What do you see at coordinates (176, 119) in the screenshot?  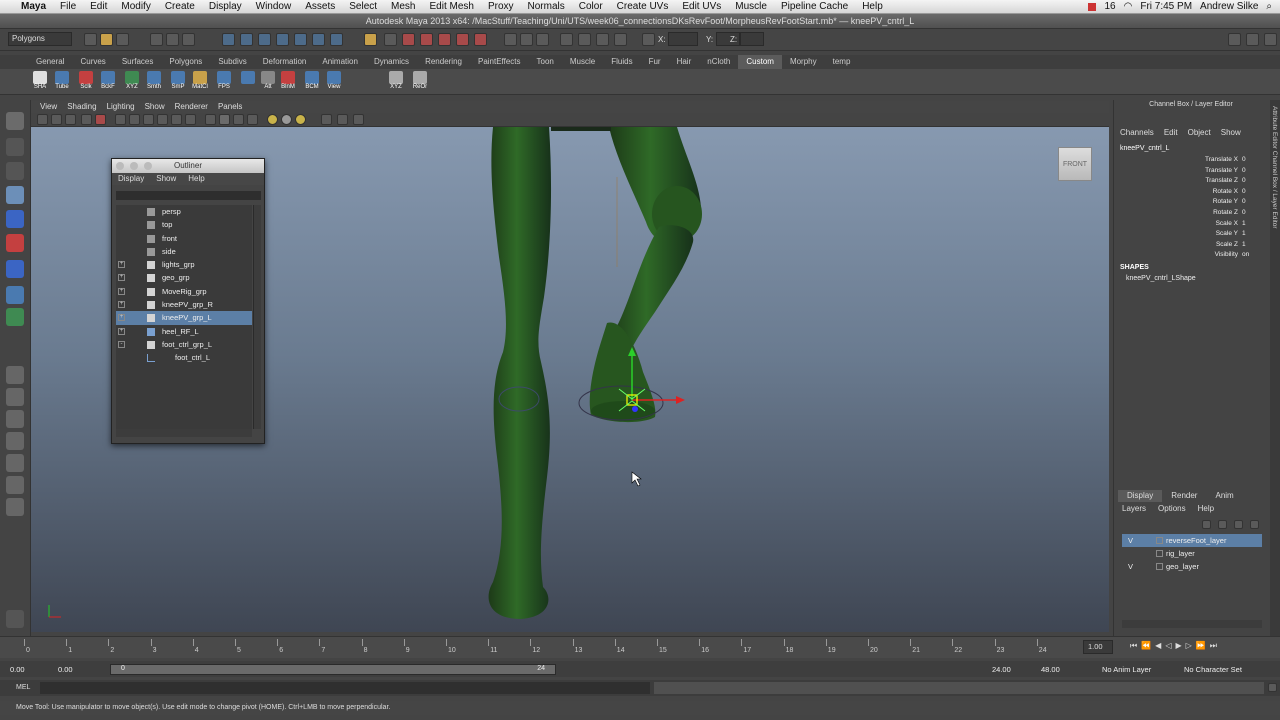 I see `safe-action-icon` at bounding box center [176, 119].